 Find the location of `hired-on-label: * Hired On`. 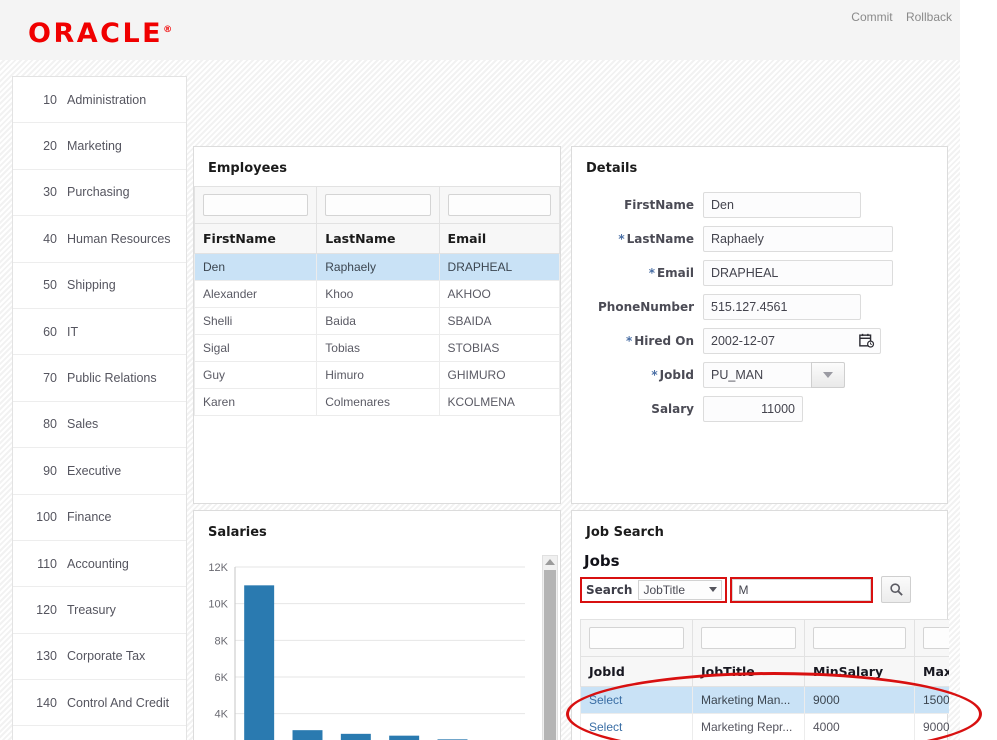

hired-on-label: * Hired On is located at coordinates (637, 341).